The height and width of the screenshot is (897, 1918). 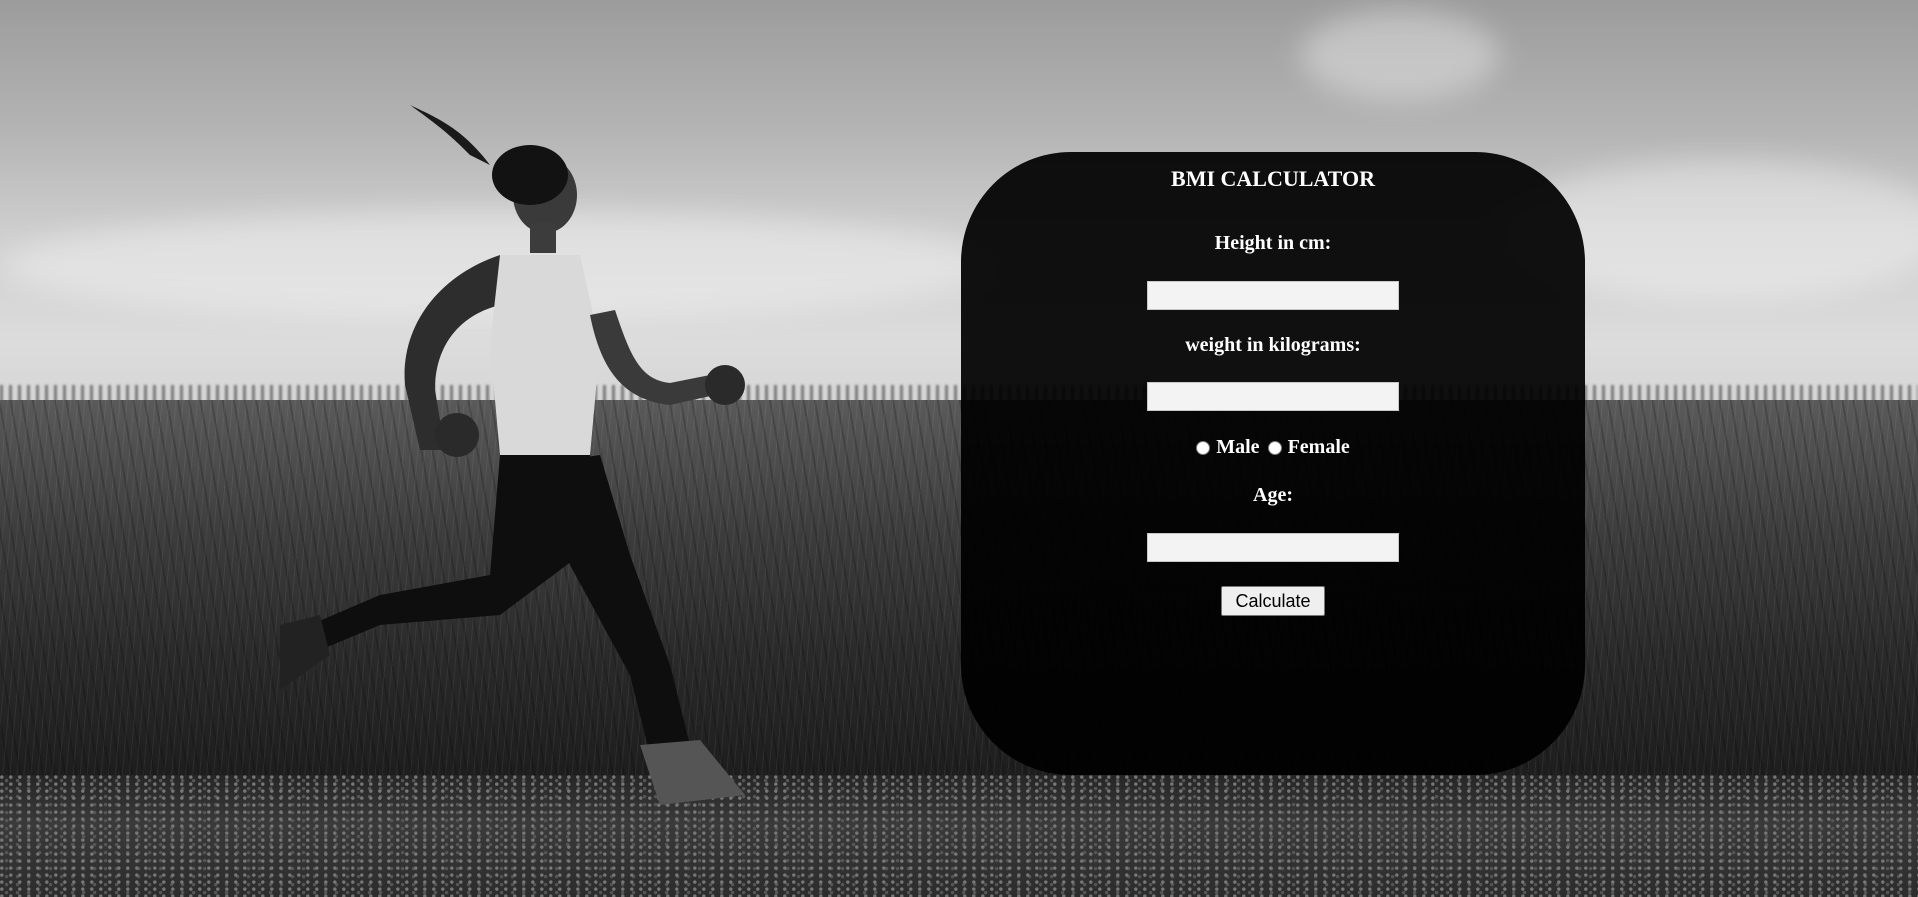 What do you see at coordinates (1273, 243) in the screenshot?
I see `height-label: Height in cm:` at bounding box center [1273, 243].